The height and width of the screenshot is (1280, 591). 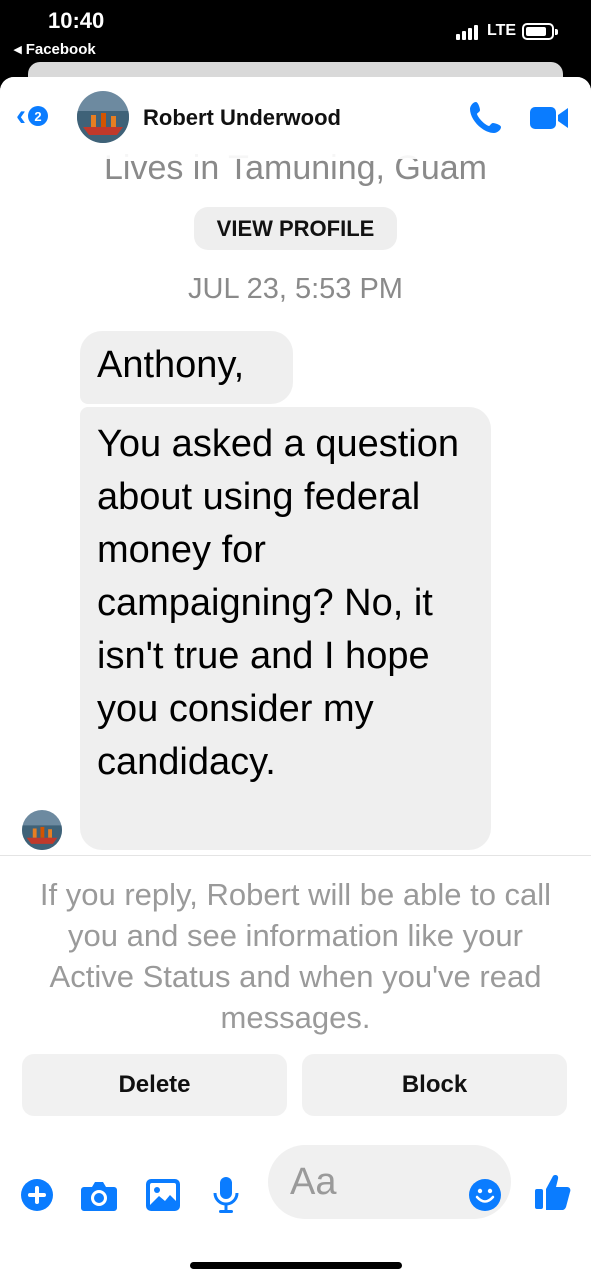 I want to click on status-time: 10:40, so click(x=76, y=20).